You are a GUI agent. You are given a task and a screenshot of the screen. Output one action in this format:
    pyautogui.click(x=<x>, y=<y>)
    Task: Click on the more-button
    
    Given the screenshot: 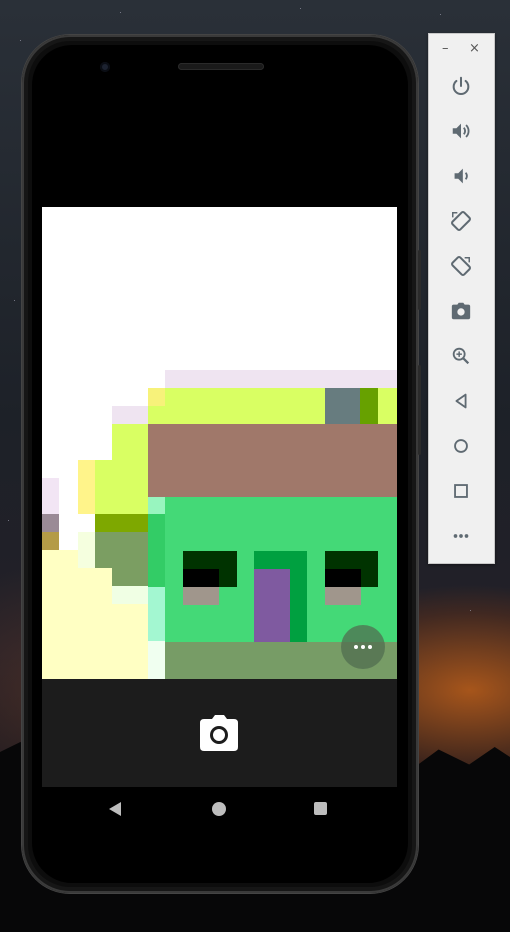 What is the action you would take?
    pyautogui.click(x=461, y=536)
    